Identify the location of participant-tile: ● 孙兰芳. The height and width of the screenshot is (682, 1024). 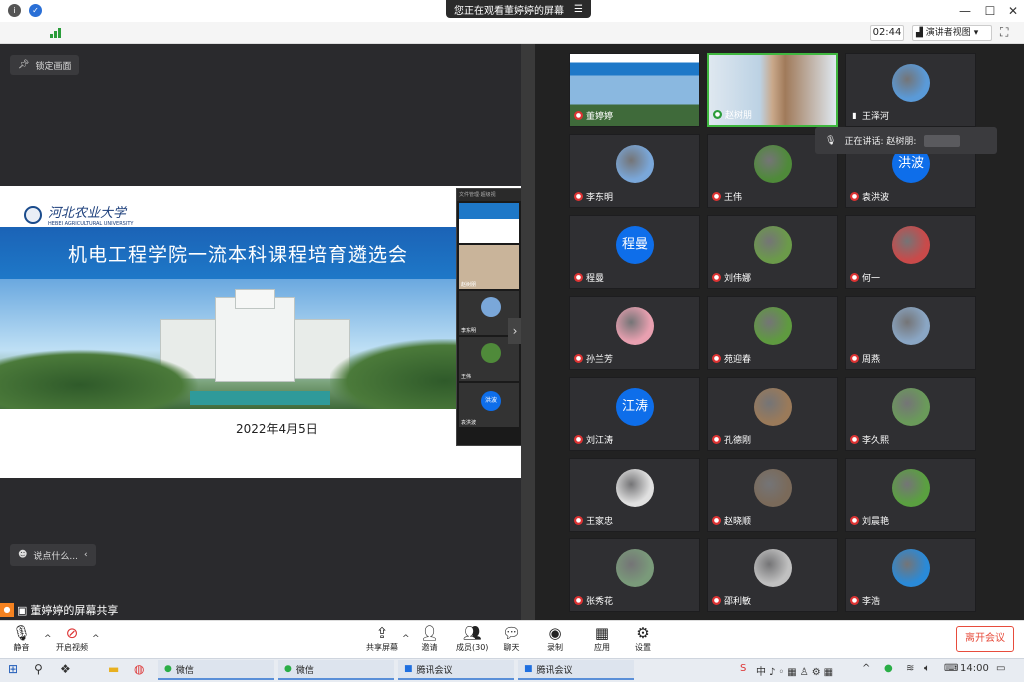
(634, 333).